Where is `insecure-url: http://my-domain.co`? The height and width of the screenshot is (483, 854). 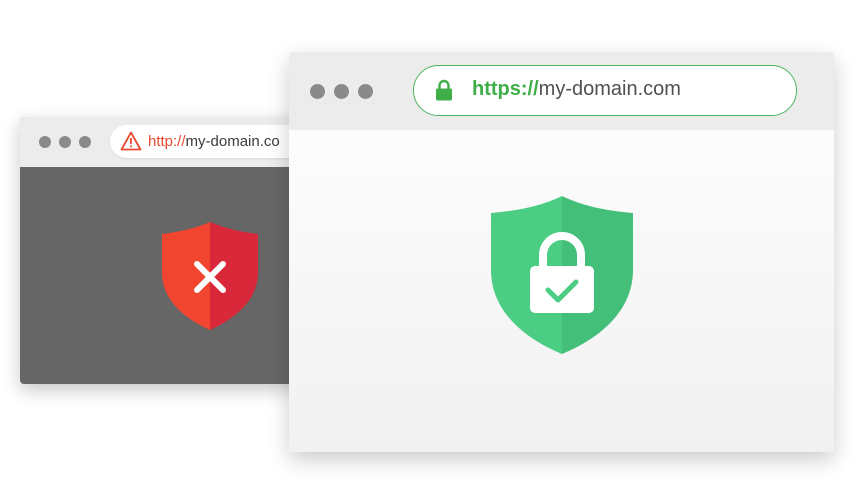
insecure-url: http://my-domain.co is located at coordinates (214, 141).